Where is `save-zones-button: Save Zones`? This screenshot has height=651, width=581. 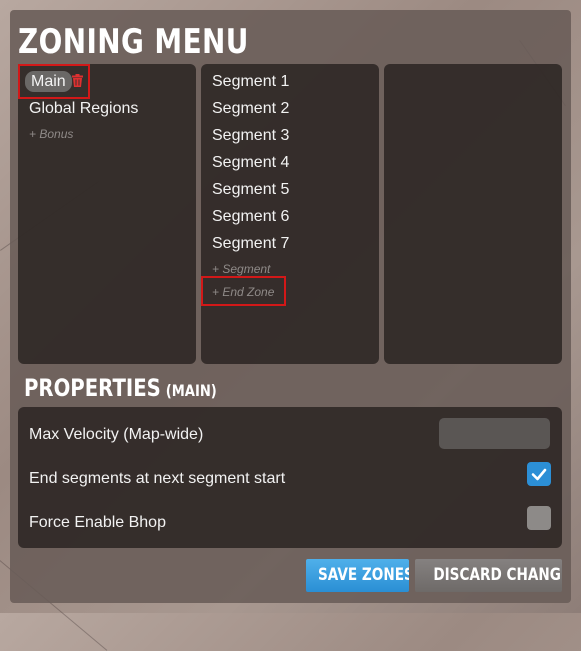
save-zones-button: Save Zones is located at coordinates (357, 575).